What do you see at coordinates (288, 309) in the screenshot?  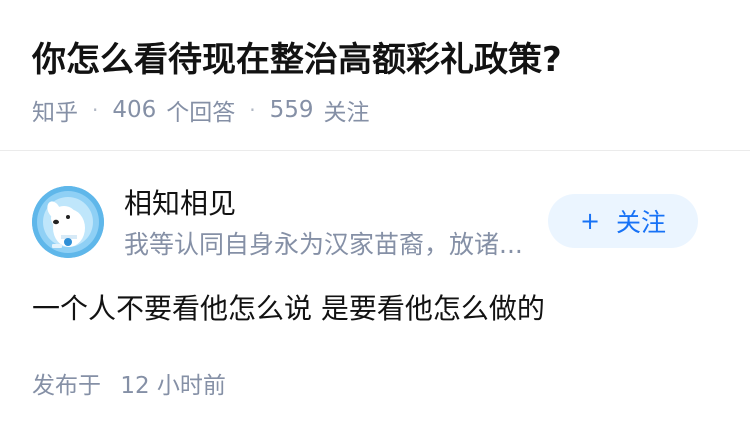 I see `answer-content: 一个人不要看他怎么说 是要看他怎么做的` at bounding box center [288, 309].